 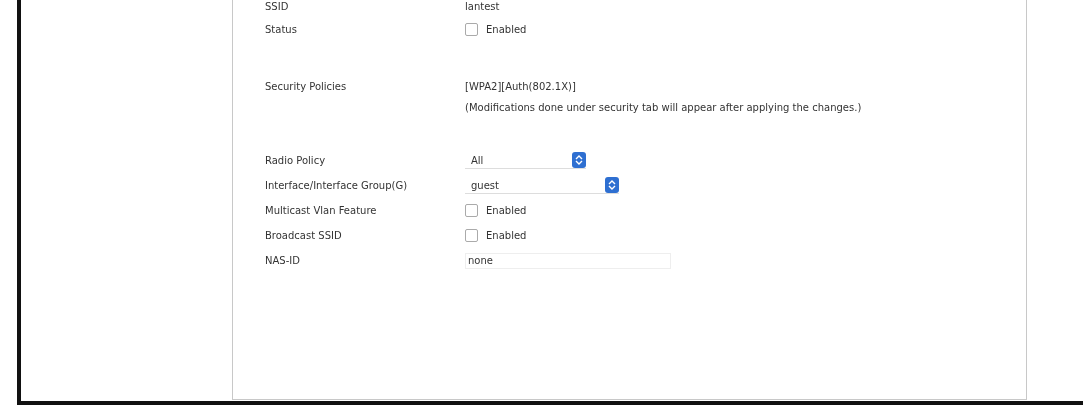 I want to click on dropdown: guest, so click(x=542, y=185).